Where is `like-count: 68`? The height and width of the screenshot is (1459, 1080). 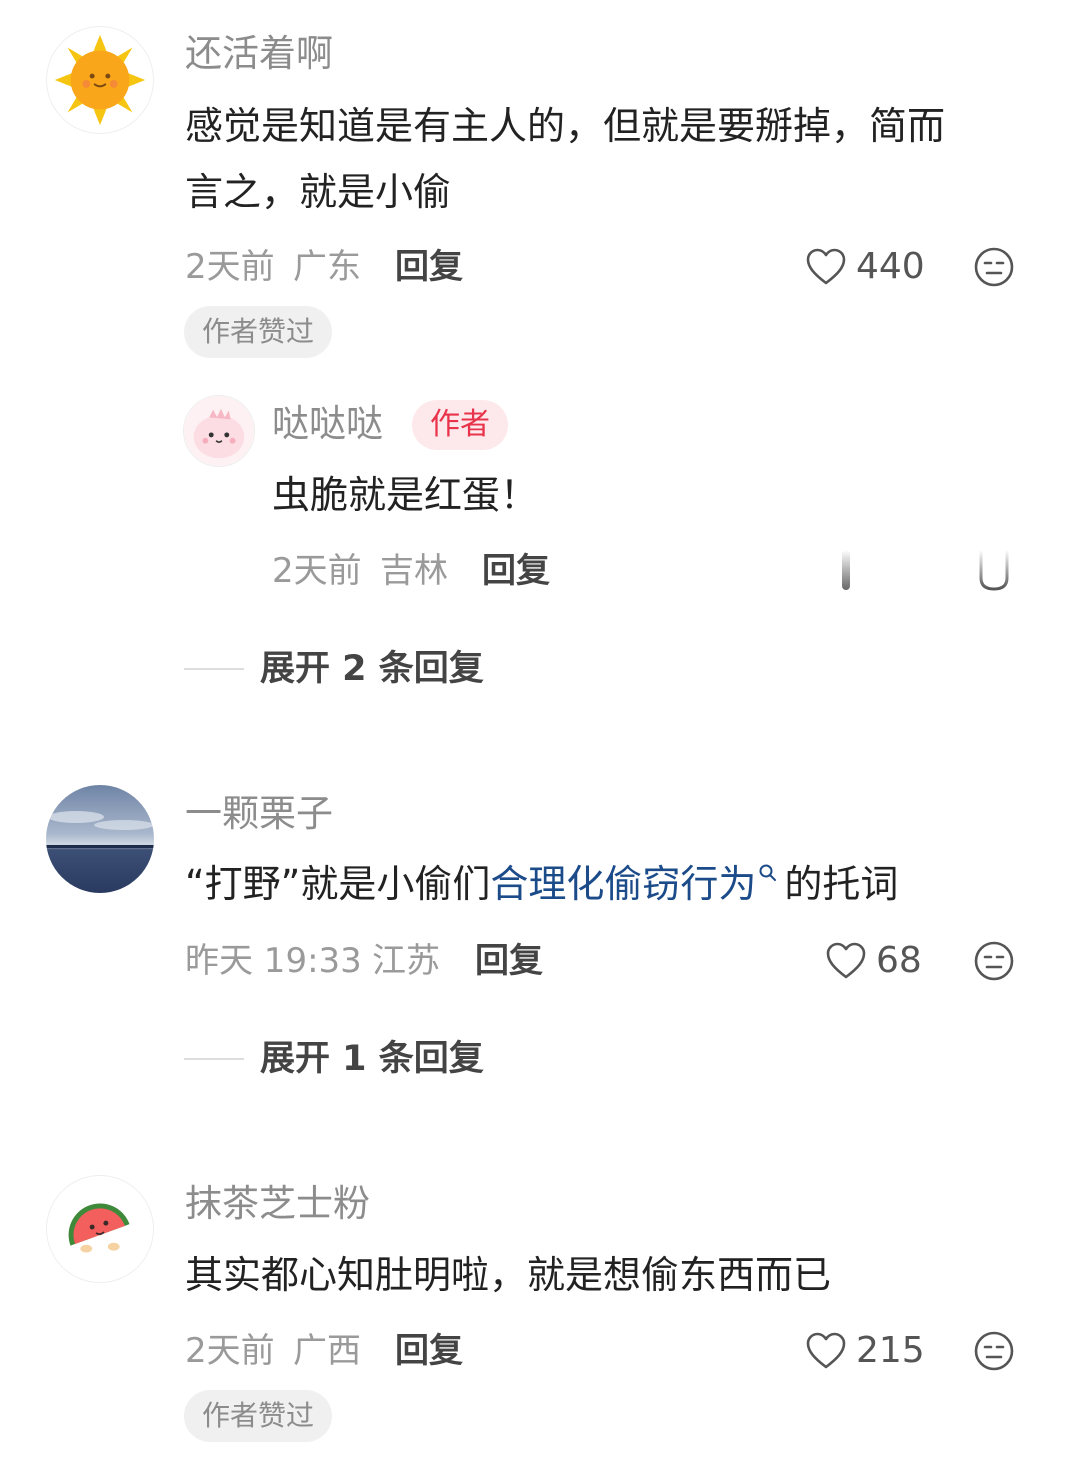
like-count: 68 is located at coordinates (899, 960).